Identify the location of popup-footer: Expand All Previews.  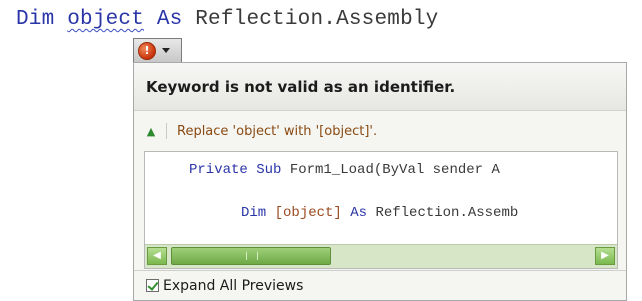
(380, 285).